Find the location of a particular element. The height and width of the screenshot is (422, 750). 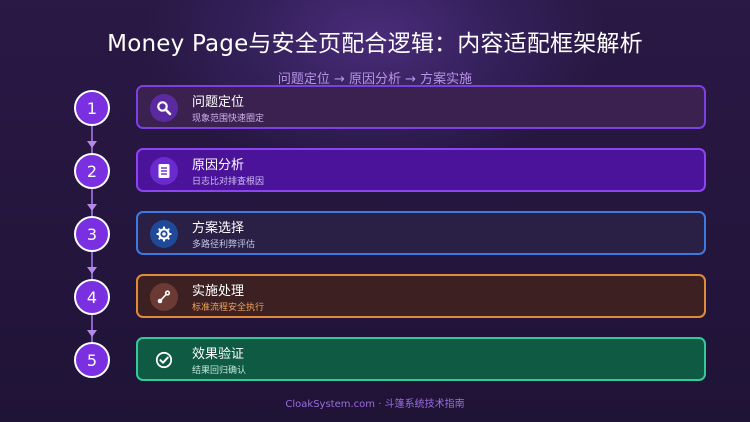

step-desc: 结果回归确认 is located at coordinates (219, 371).